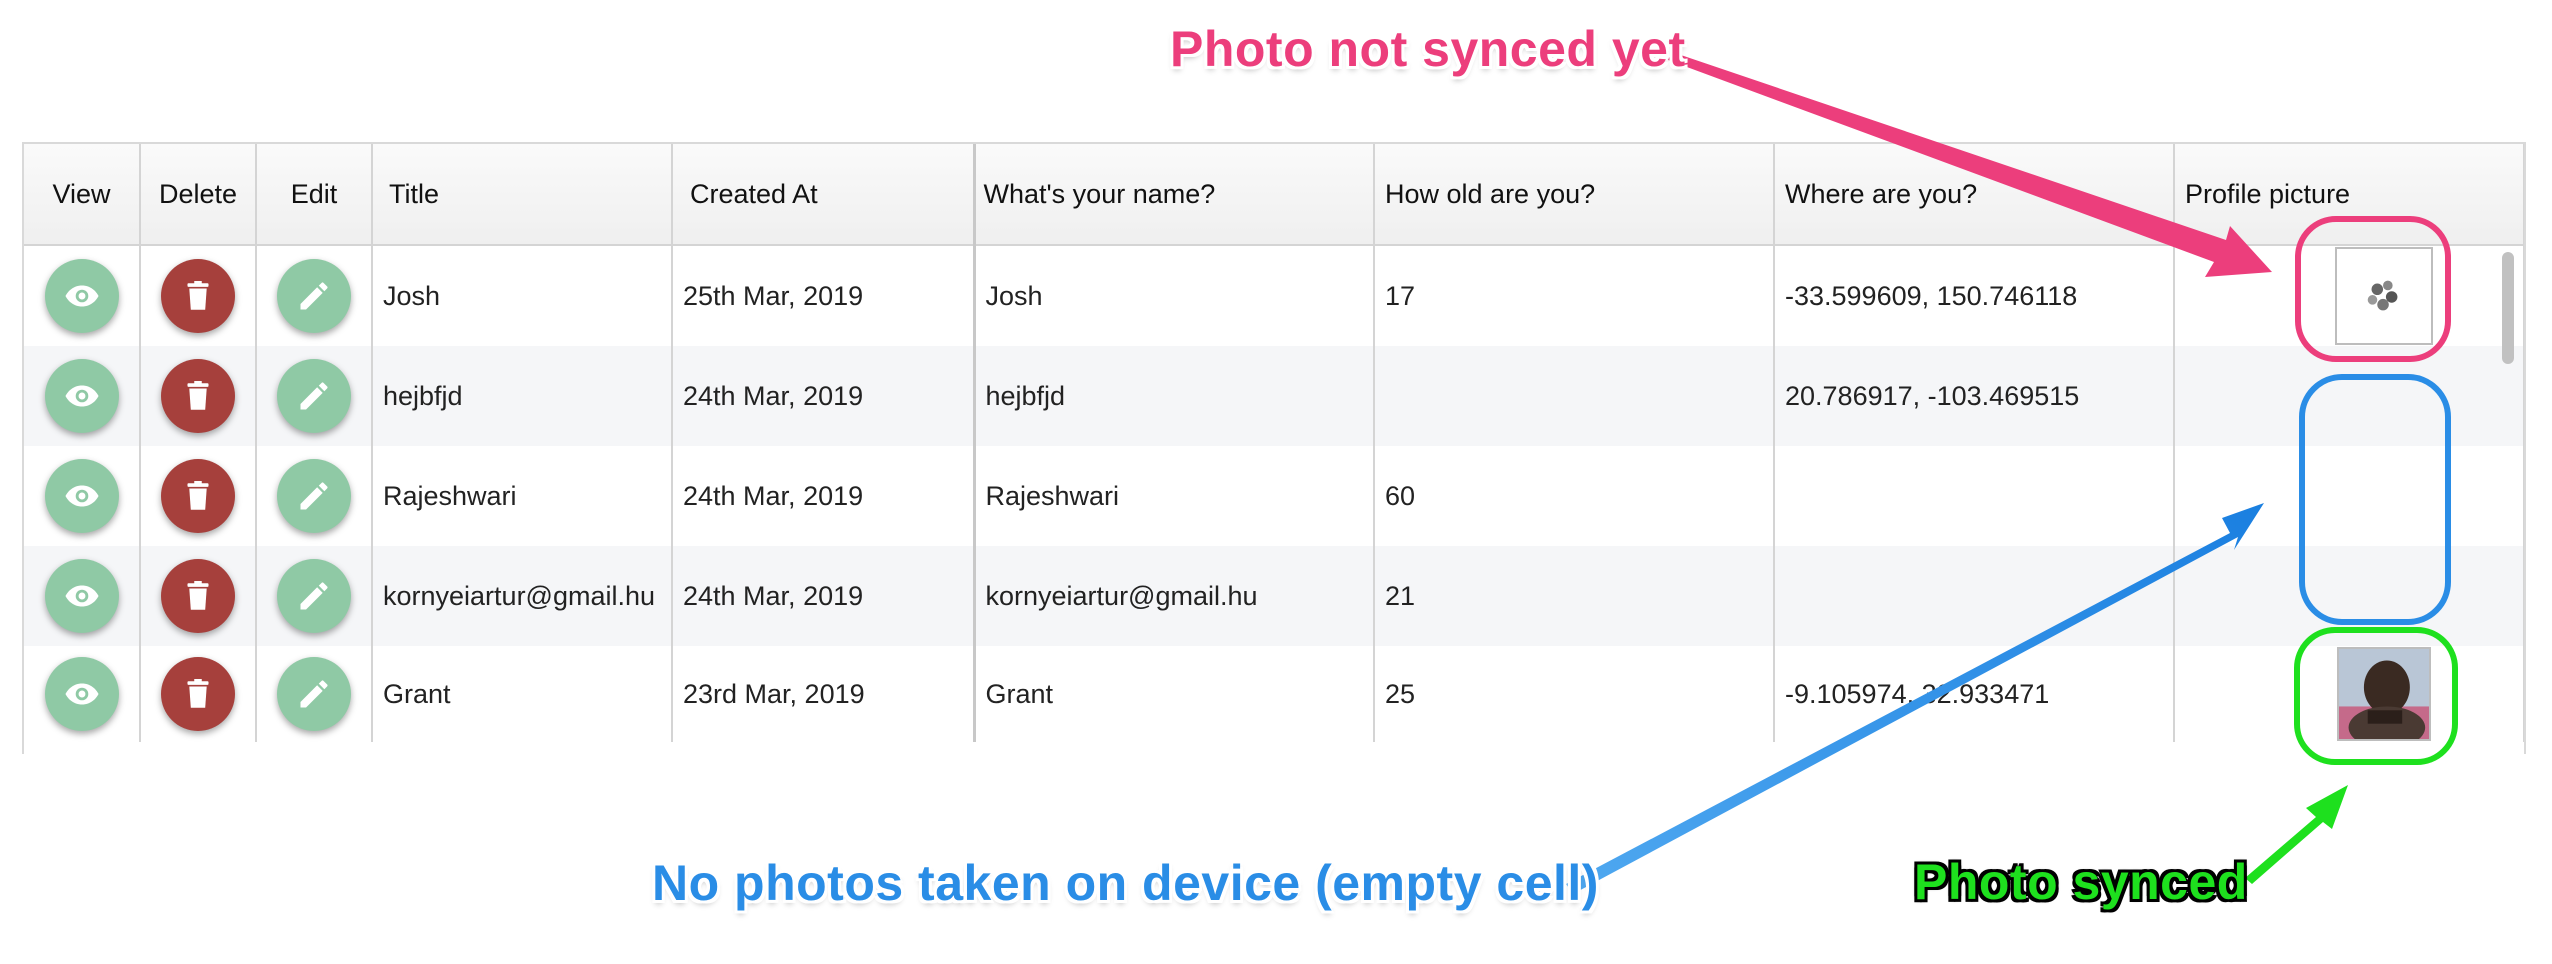  I want to click on cell-location: -9.105974, 32.933471, so click(1974, 694).